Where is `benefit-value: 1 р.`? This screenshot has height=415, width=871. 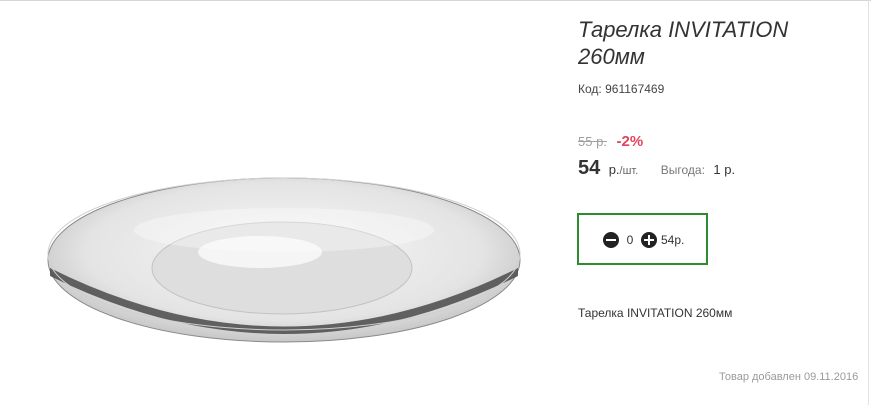
benefit-value: 1 р. is located at coordinates (724, 169).